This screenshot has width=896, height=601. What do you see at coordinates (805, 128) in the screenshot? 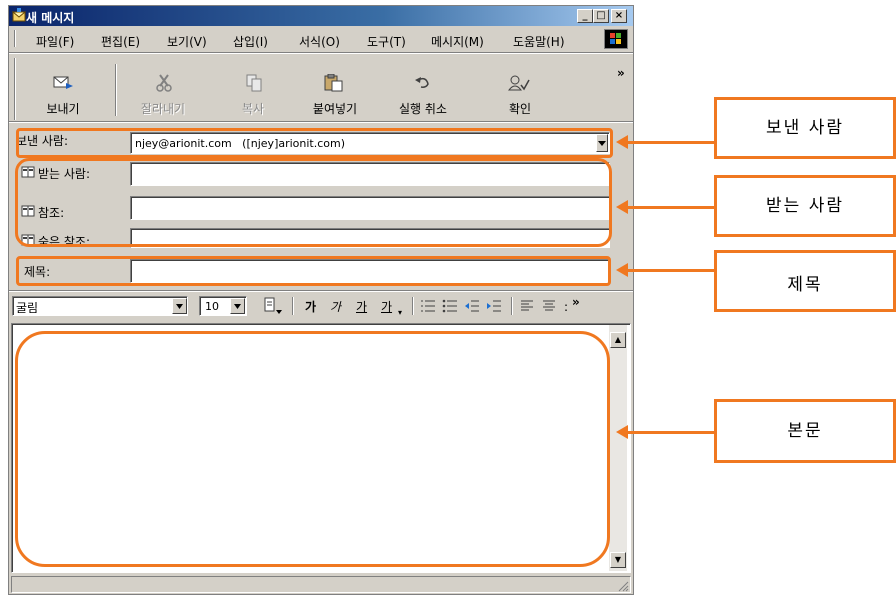
I see `callout-from: 보낸 사람` at bounding box center [805, 128].